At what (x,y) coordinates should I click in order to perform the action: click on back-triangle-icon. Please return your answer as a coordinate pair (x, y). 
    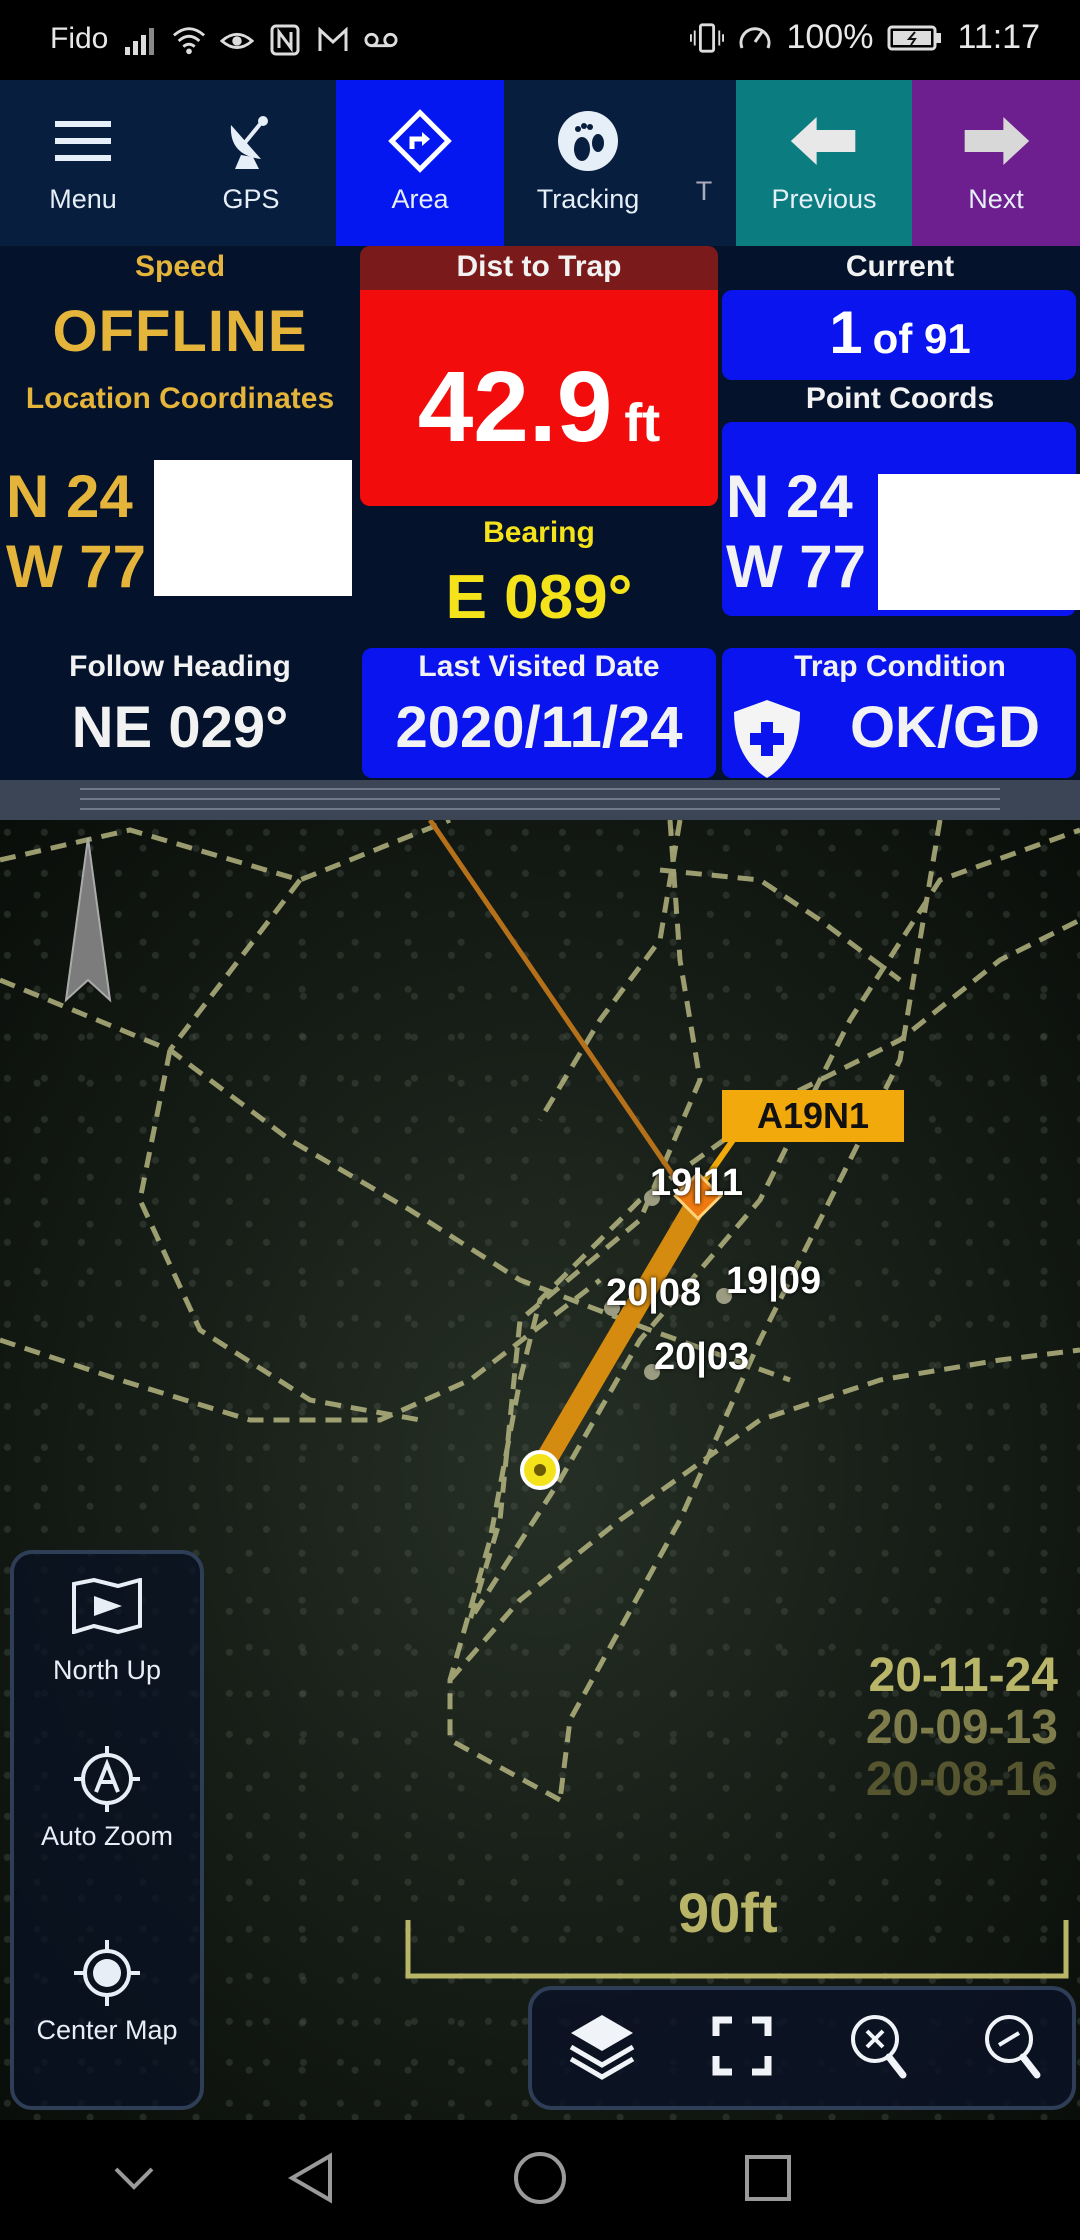
    Looking at the image, I should click on (310, 2180).